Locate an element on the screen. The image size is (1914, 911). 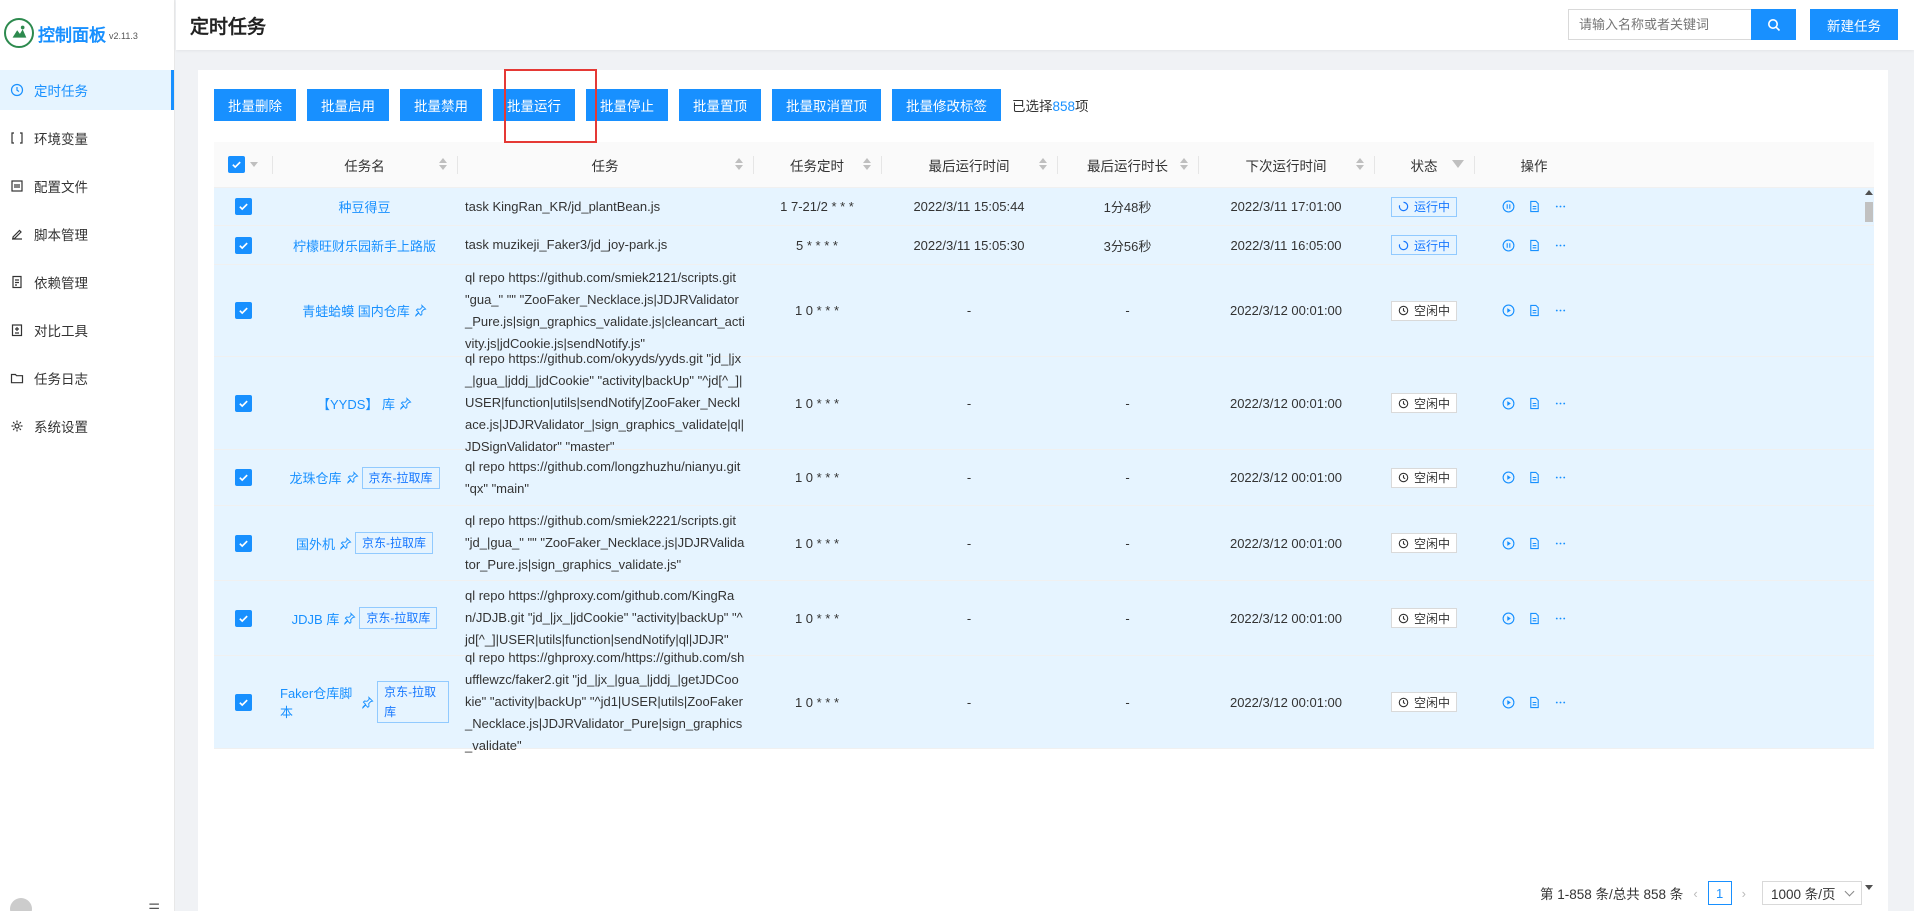
search-input is located at coordinates (1659, 24).